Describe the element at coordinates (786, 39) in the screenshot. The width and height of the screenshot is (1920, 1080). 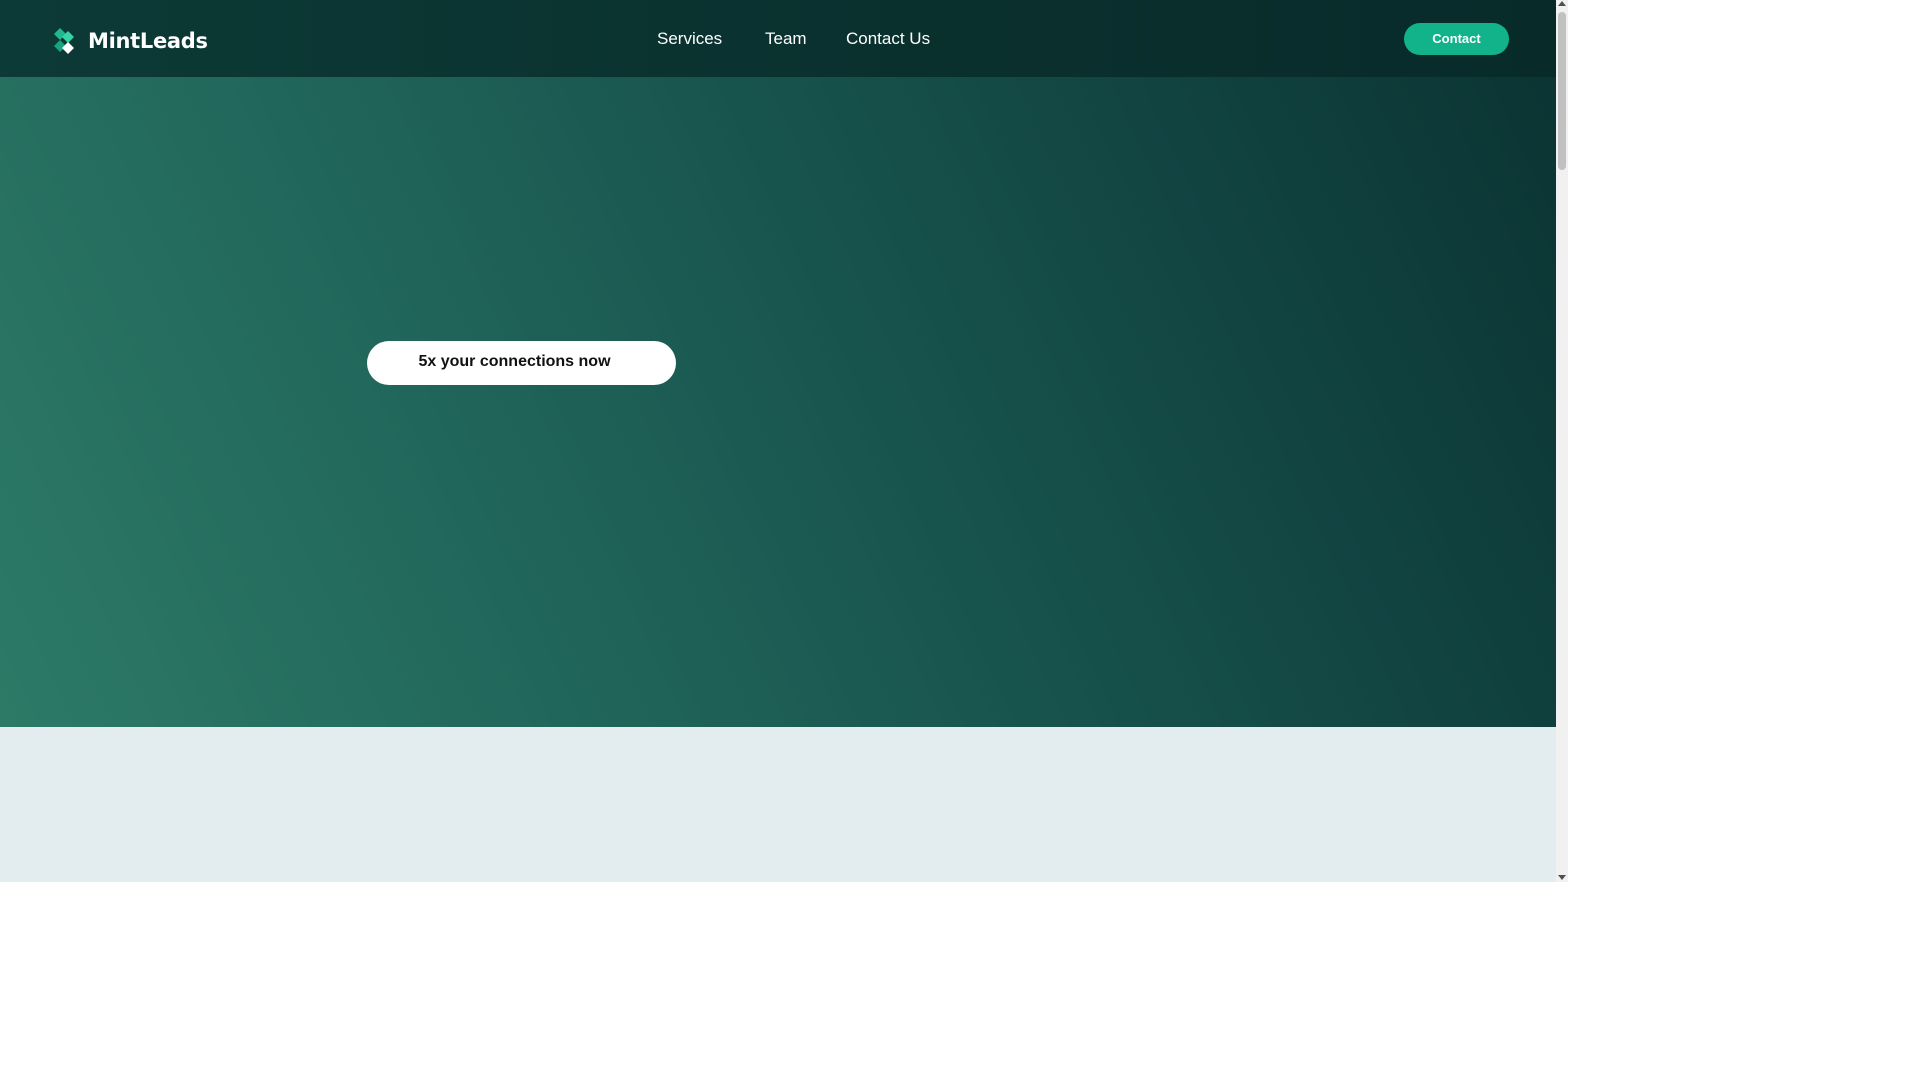
I see `nav-team: Team` at that location.